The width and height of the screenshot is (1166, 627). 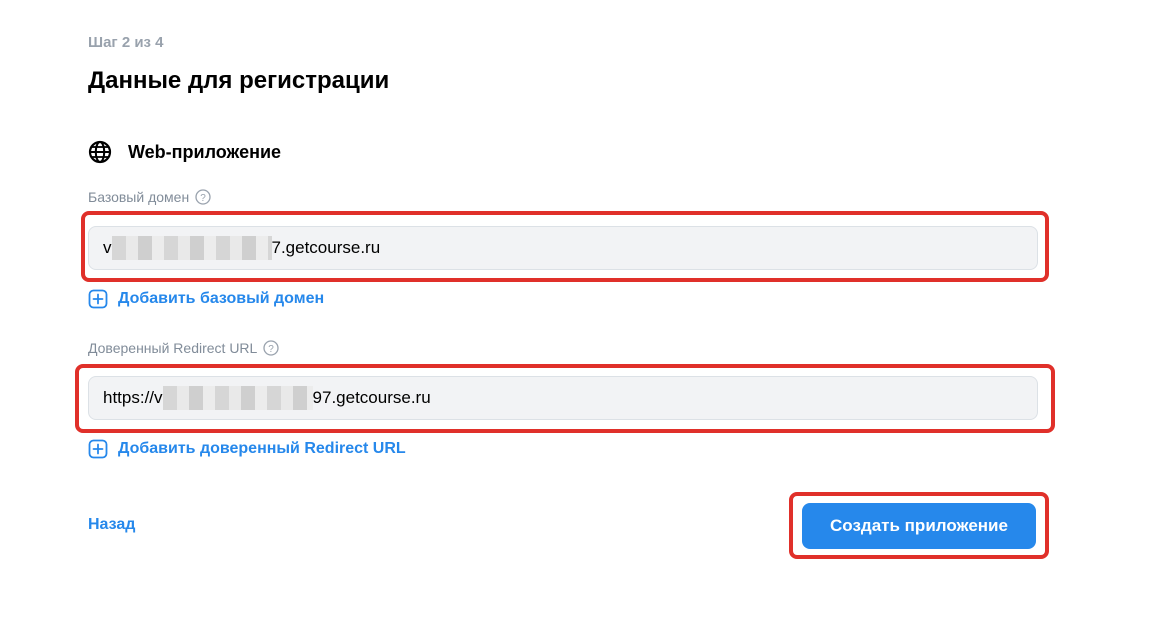 I want to click on add-base-domain-link: Добавить базовый домен, so click(x=206, y=299).